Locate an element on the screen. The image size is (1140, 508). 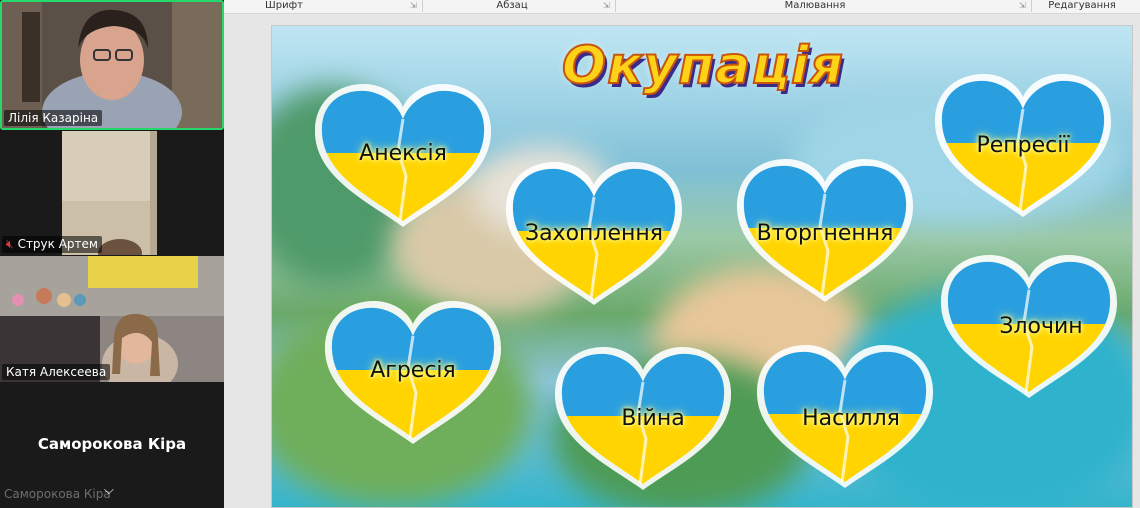
heart-label: Репресії is located at coordinates (1023, 145).